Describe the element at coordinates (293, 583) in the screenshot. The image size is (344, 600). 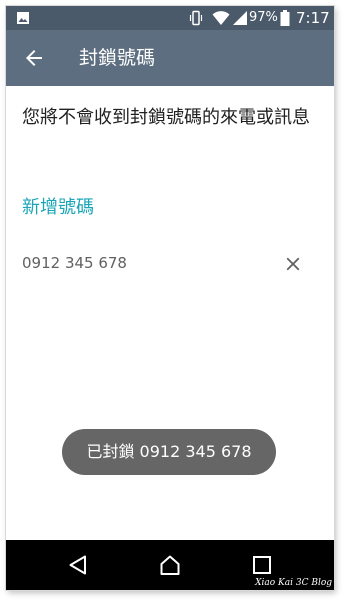
I see `watermark-text: Xiao Kai 3C Blog` at that location.